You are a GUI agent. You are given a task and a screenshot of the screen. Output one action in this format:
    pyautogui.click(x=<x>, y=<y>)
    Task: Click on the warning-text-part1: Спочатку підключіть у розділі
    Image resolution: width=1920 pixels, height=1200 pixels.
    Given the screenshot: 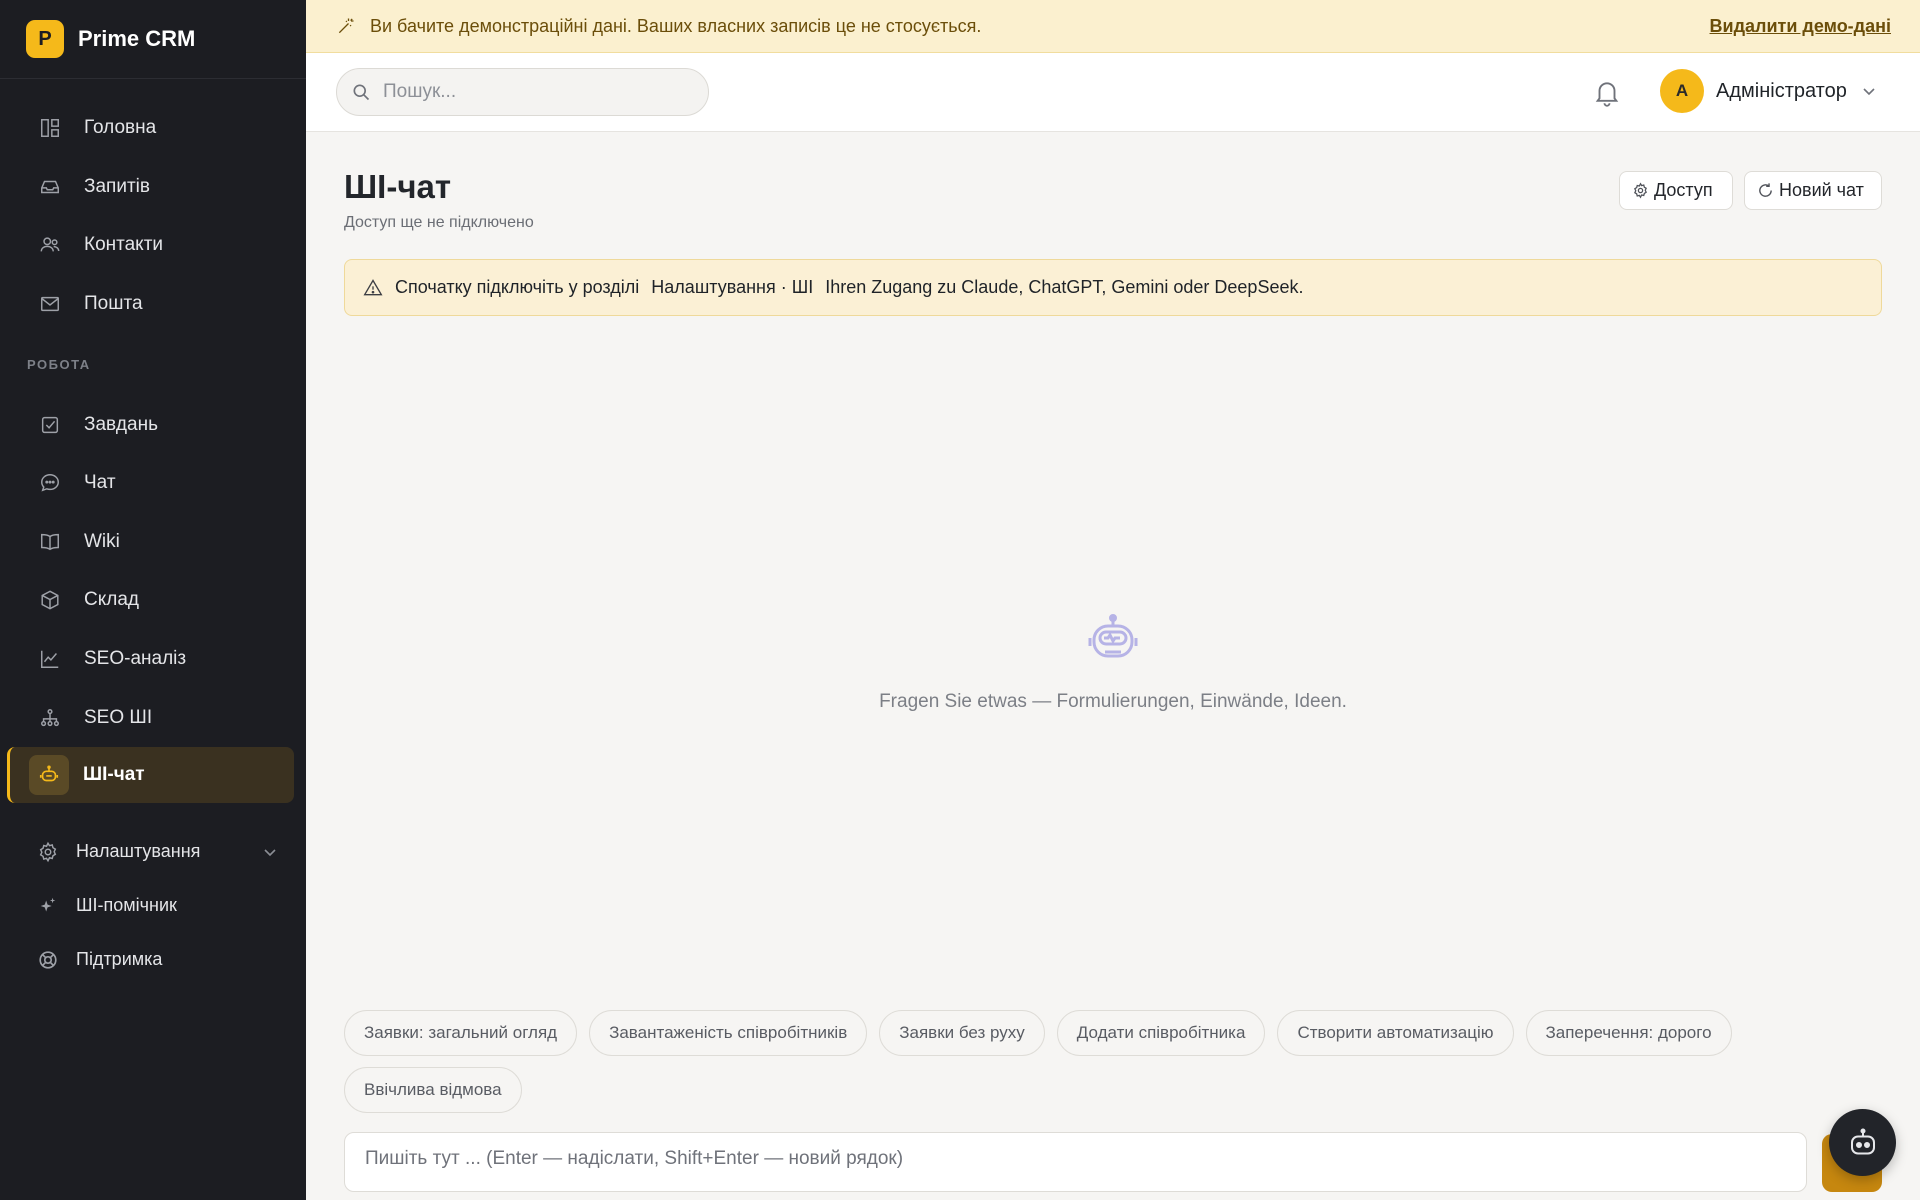 What is the action you would take?
    pyautogui.click(x=517, y=287)
    